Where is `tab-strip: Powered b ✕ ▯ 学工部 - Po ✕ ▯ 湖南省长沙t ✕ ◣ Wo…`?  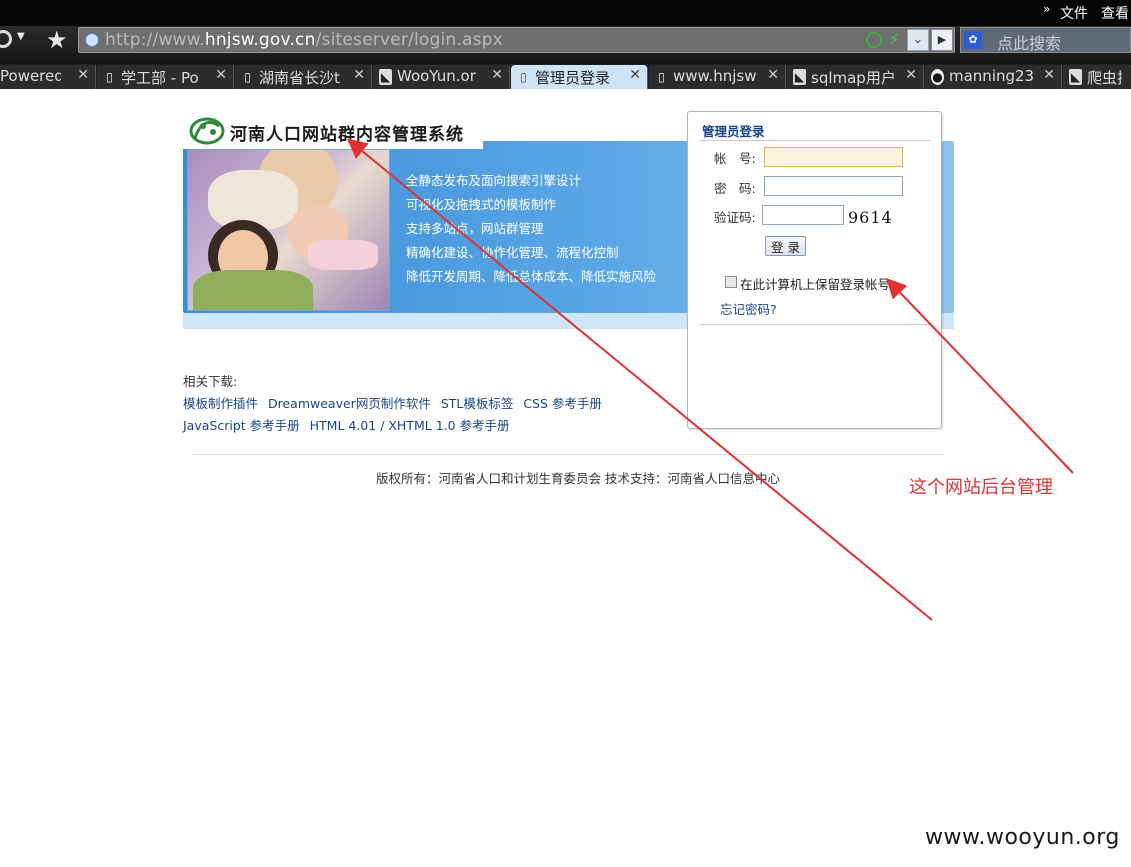 tab-strip: Powered b ✕ ▯ 学工部 - Po ✕ ▯ 湖南省长沙t ✕ ◣ Wo… is located at coordinates (565, 76).